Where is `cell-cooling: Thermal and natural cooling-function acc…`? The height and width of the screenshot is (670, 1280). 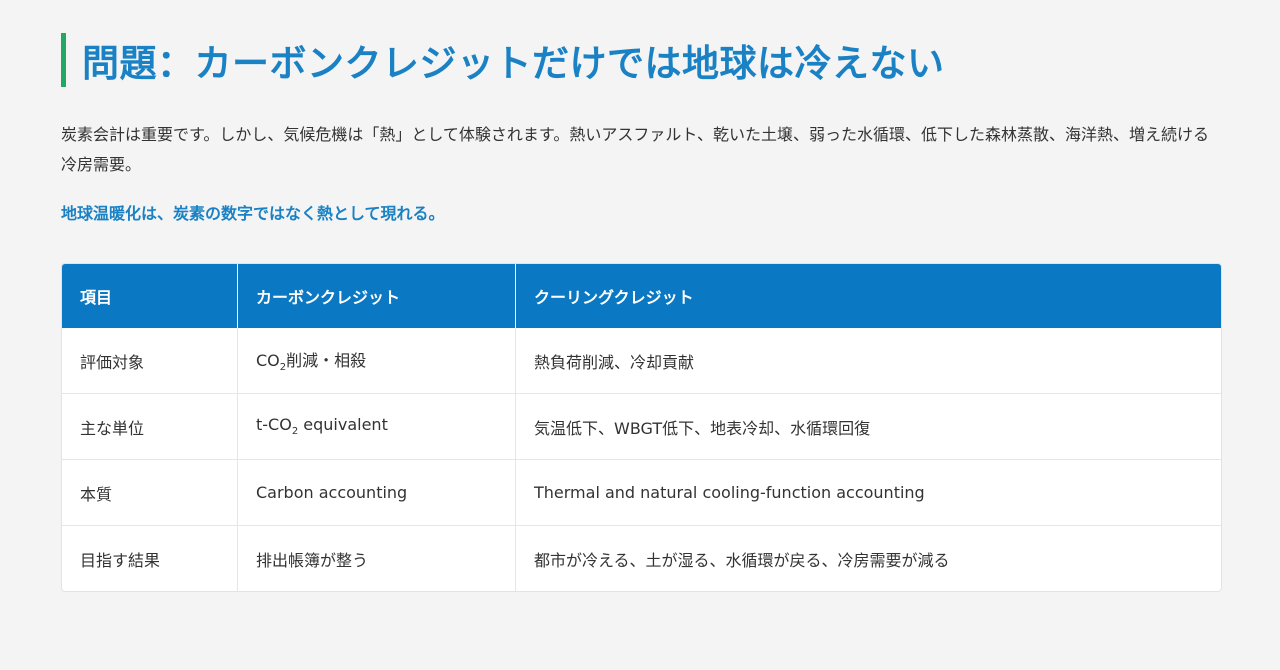 cell-cooling: Thermal and natural cooling-function acc… is located at coordinates (868, 492).